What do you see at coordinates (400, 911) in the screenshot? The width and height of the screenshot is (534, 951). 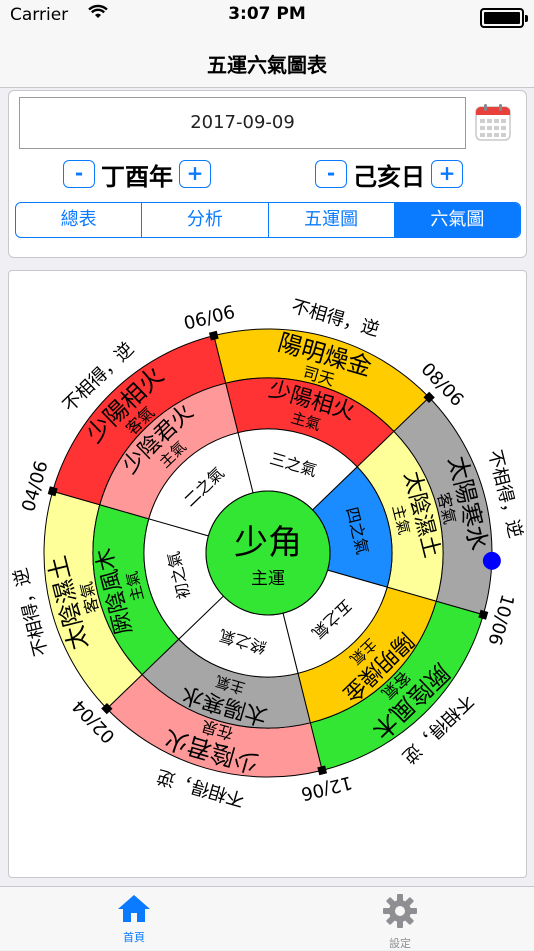 I see `gear-icon` at bounding box center [400, 911].